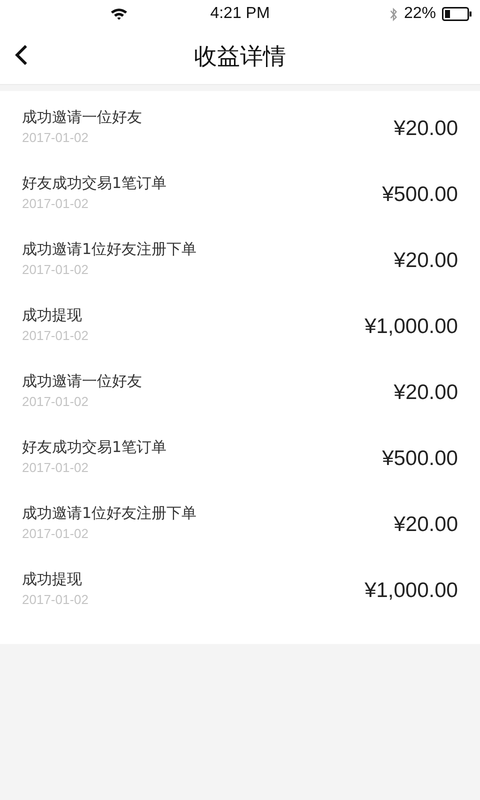 This screenshot has width=480, height=800. Describe the element at coordinates (240, 57) in the screenshot. I see `page-title: 收益详情` at that location.